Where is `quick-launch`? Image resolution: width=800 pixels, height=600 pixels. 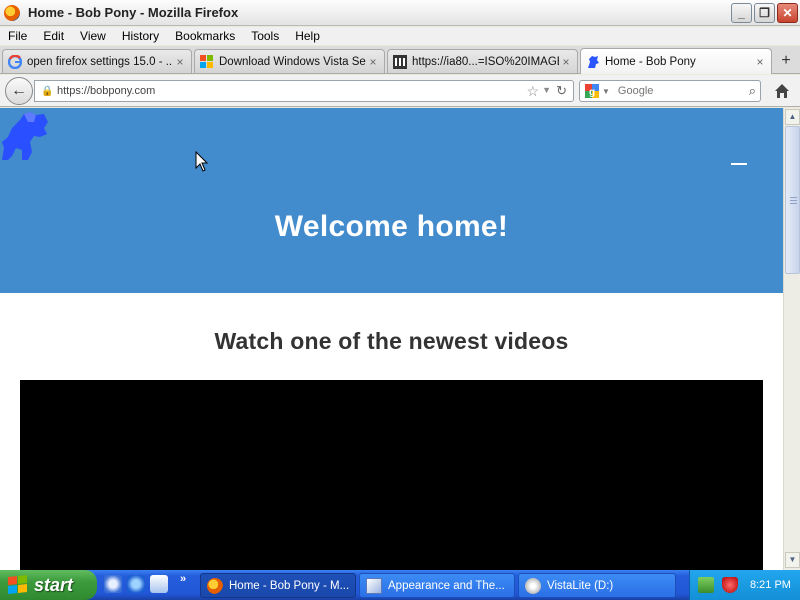
quick-launch is located at coordinates (136, 584).